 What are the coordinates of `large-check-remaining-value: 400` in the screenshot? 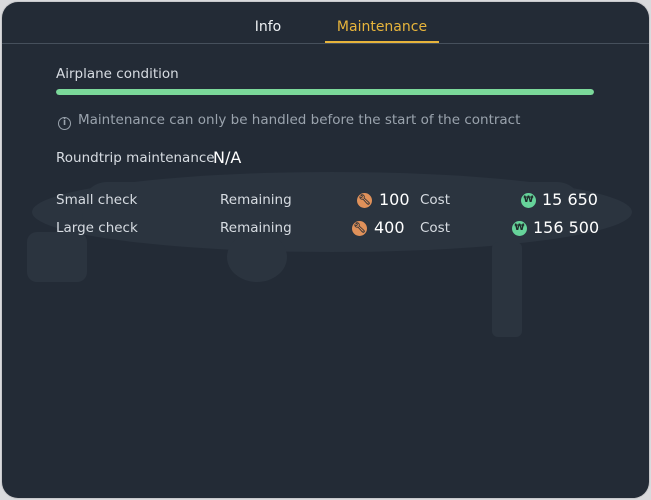 It's located at (389, 227).